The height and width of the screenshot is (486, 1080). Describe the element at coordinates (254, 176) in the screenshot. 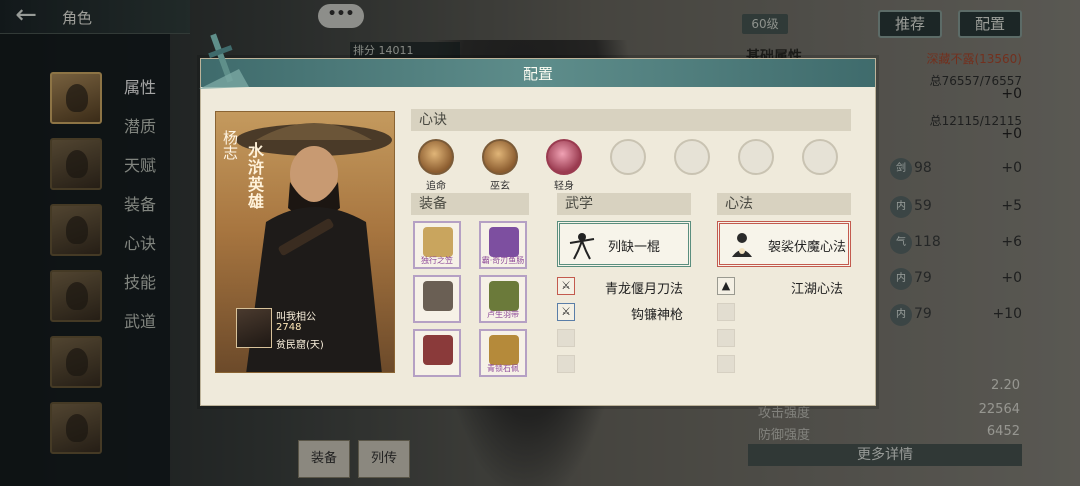

I see `hero-title: 水浒英雄` at that location.